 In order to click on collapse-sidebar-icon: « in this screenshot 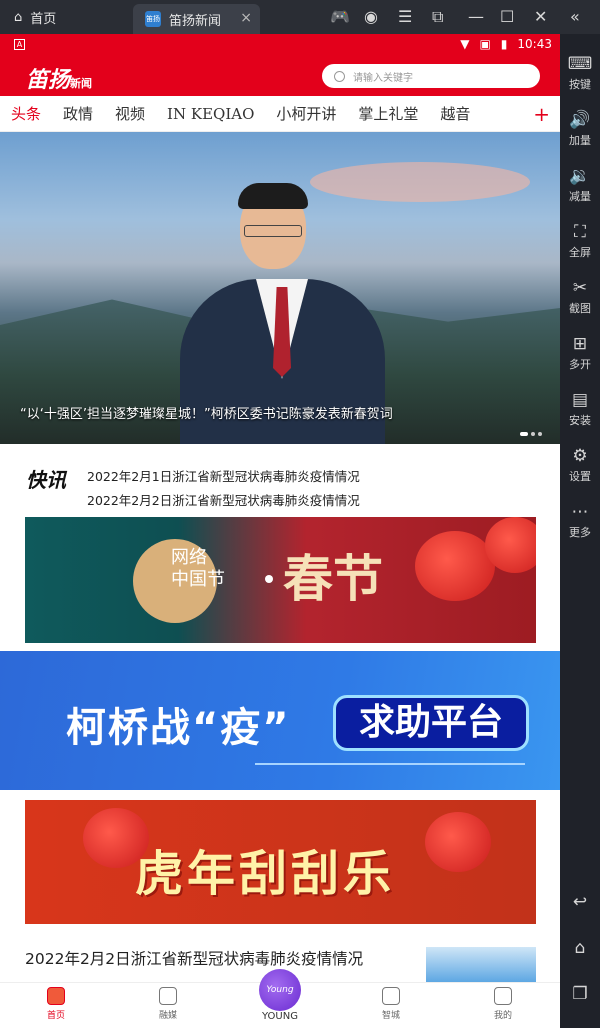, I will do `click(575, 16)`.